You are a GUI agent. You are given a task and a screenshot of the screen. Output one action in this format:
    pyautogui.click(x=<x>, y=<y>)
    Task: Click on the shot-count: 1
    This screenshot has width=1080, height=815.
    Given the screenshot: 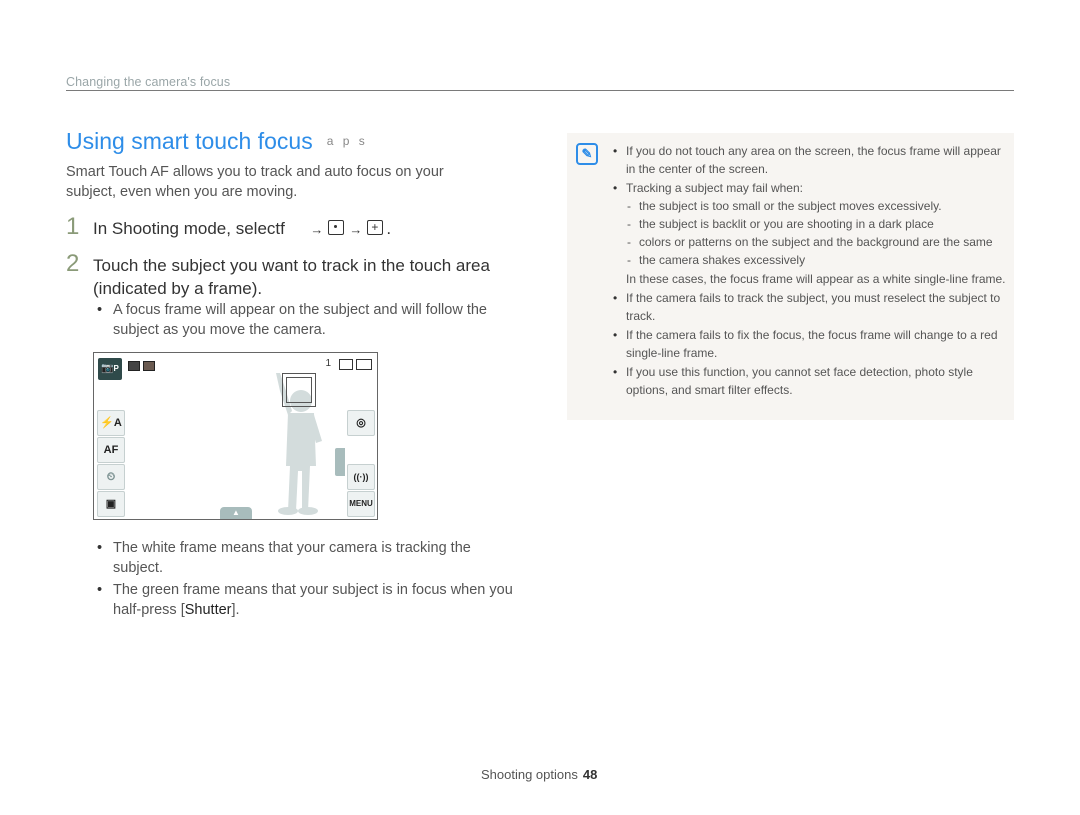 What is the action you would take?
    pyautogui.click(x=328, y=363)
    